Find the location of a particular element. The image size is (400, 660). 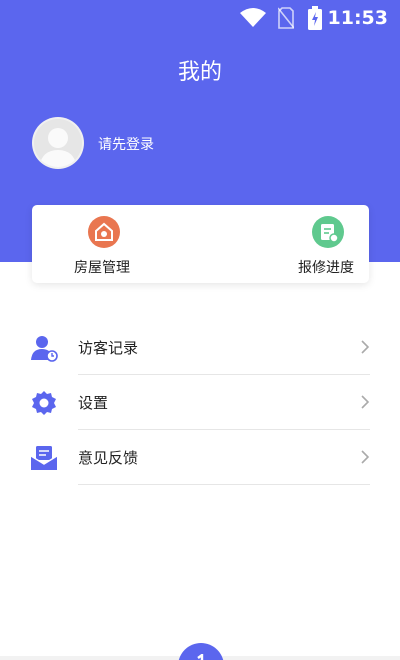

repair-progress-label: 报修进度 is located at coordinates (326, 268).